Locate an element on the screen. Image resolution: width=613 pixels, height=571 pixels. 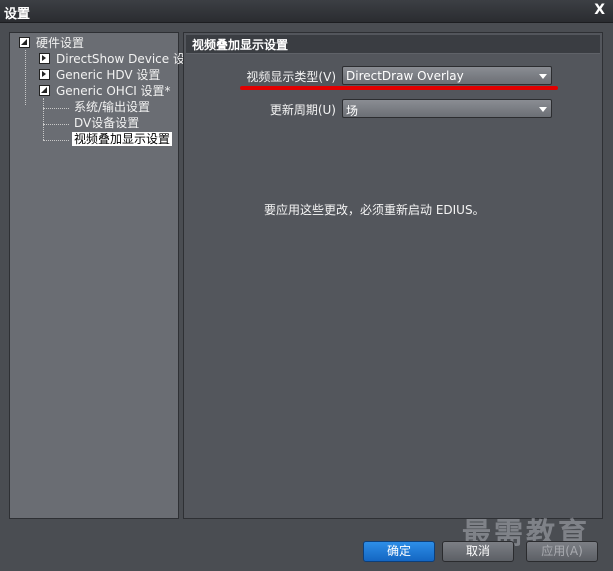
annotation-underline is located at coordinates (399, 88).